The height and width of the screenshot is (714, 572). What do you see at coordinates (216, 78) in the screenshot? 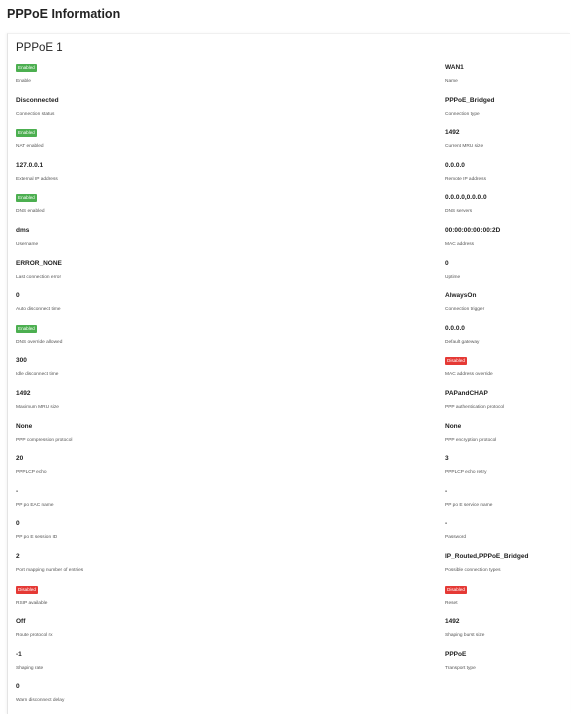
I see `field-enable: Enabled Enable` at bounding box center [216, 78].